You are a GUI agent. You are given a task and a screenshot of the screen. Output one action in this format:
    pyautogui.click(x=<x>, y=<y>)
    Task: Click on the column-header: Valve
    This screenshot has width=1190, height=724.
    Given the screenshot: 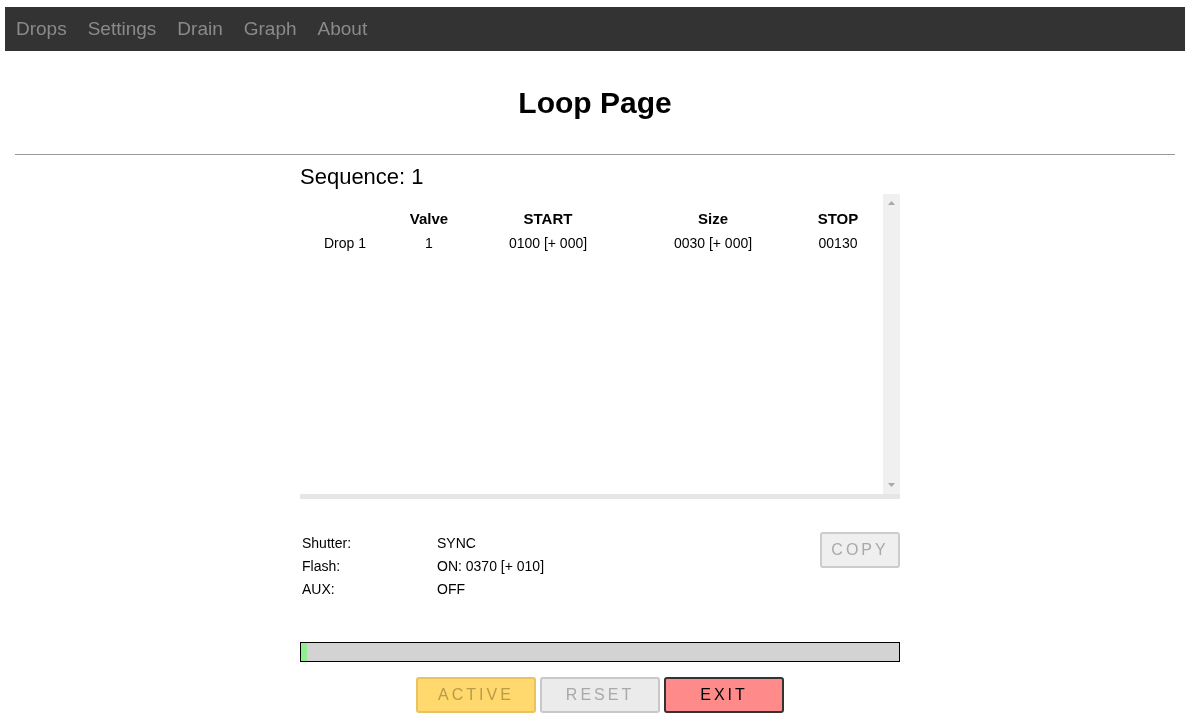 What is the action you would take?
    pyautogui.click(x=429, y=219)
    